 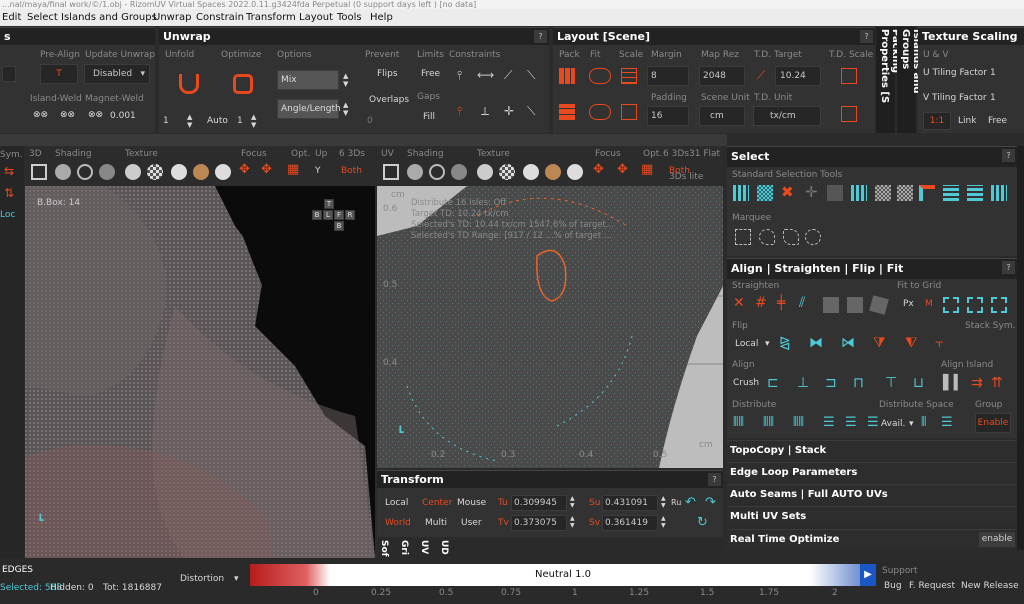 What do you see at coordinates (539, 523) in the screenshot?
I see `tv-field: 0.373075` at bounding box center [539, 523].